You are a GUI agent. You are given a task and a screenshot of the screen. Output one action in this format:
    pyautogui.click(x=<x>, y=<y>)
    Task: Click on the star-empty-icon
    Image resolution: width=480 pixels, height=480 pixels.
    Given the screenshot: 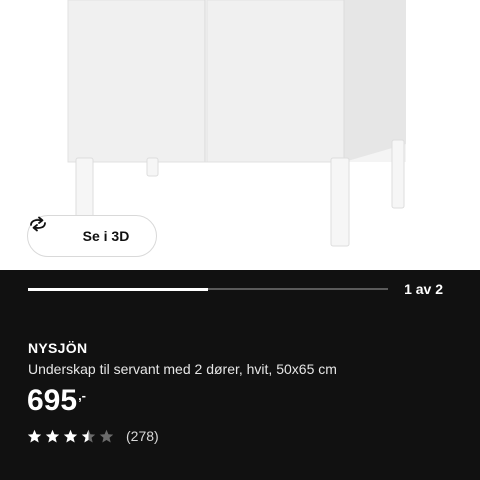 What is the action you would take?
    pyautogui.click(x=106, y=436)
    